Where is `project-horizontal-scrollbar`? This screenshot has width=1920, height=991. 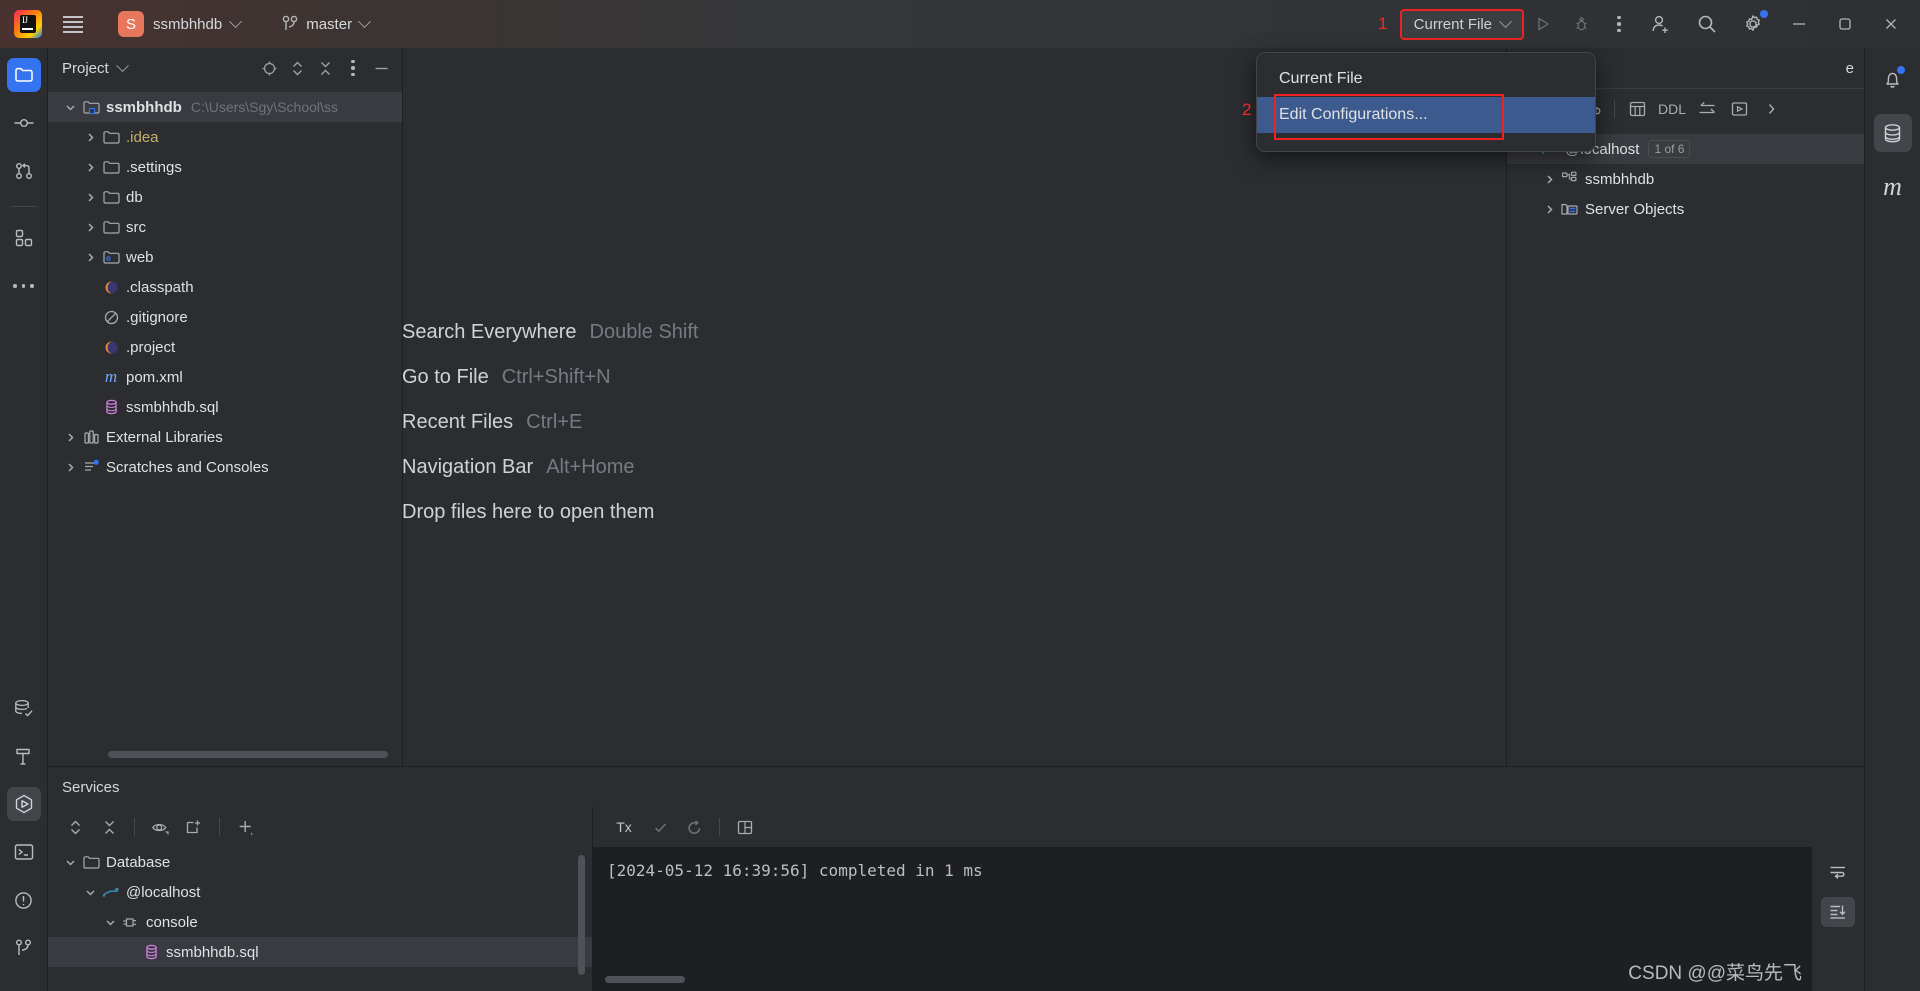 project-horizontal-scrollbar is located at coordinates (248, 754).